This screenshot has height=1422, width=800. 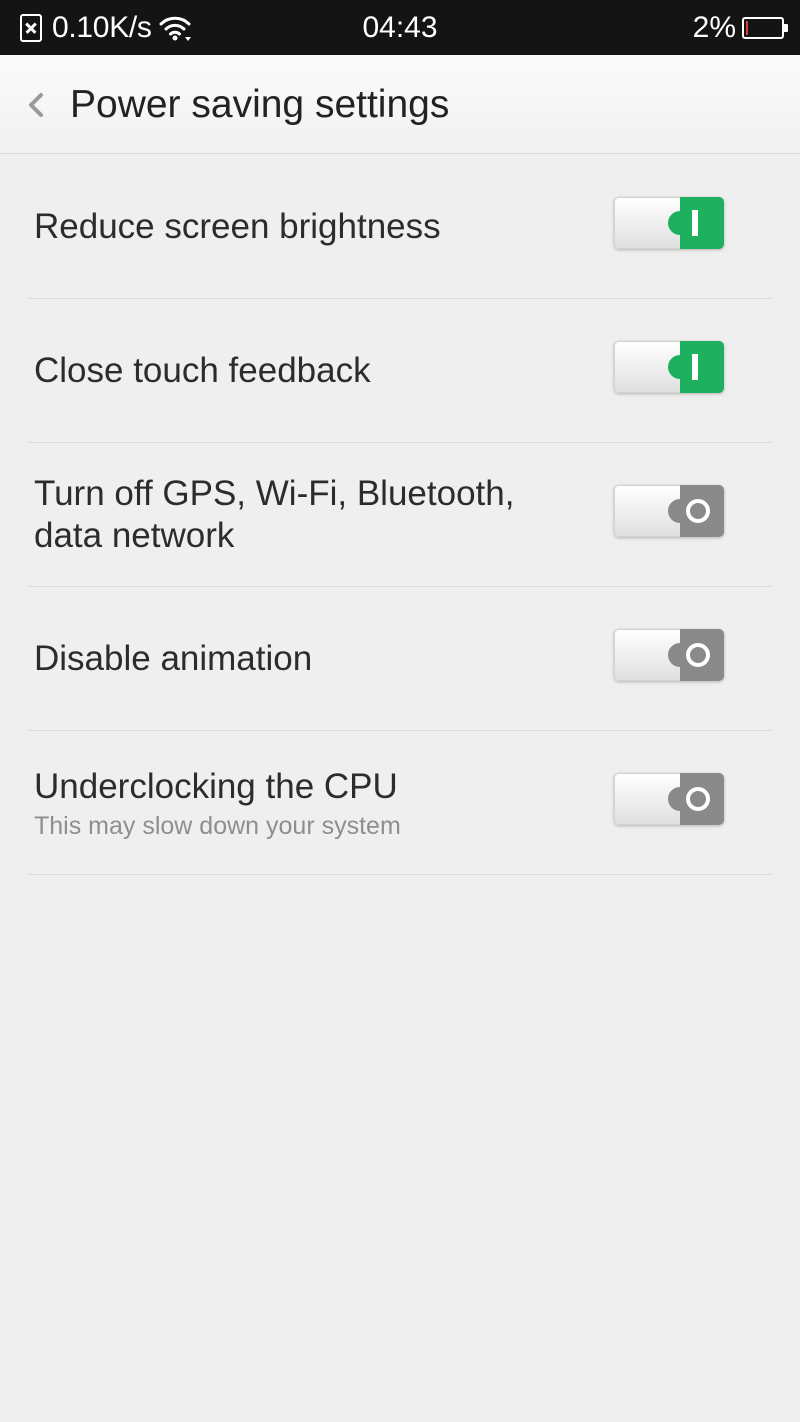 I want to click on setting-row-touch-feedback: Close touch feedback, so click(x=400, y=371).